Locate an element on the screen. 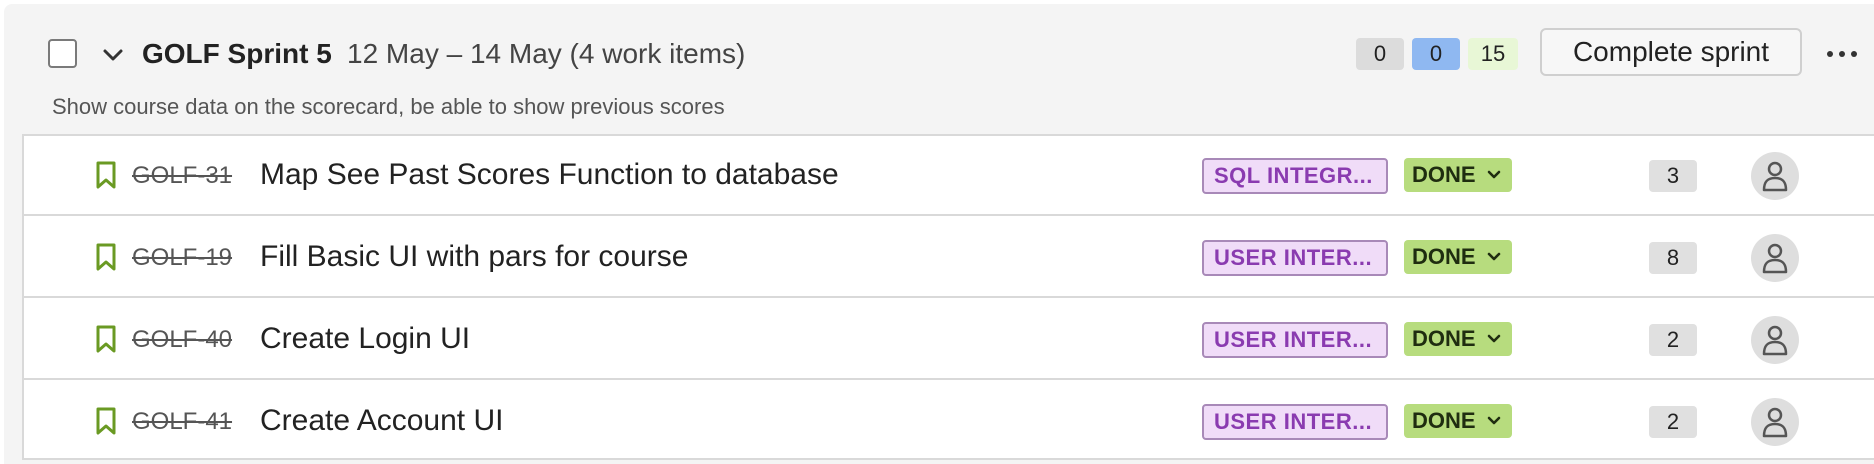 Image resolution: width=1874 pixels, height=464 pixels. issue-summary: Create Login UI is located at coordinates (365, 339).